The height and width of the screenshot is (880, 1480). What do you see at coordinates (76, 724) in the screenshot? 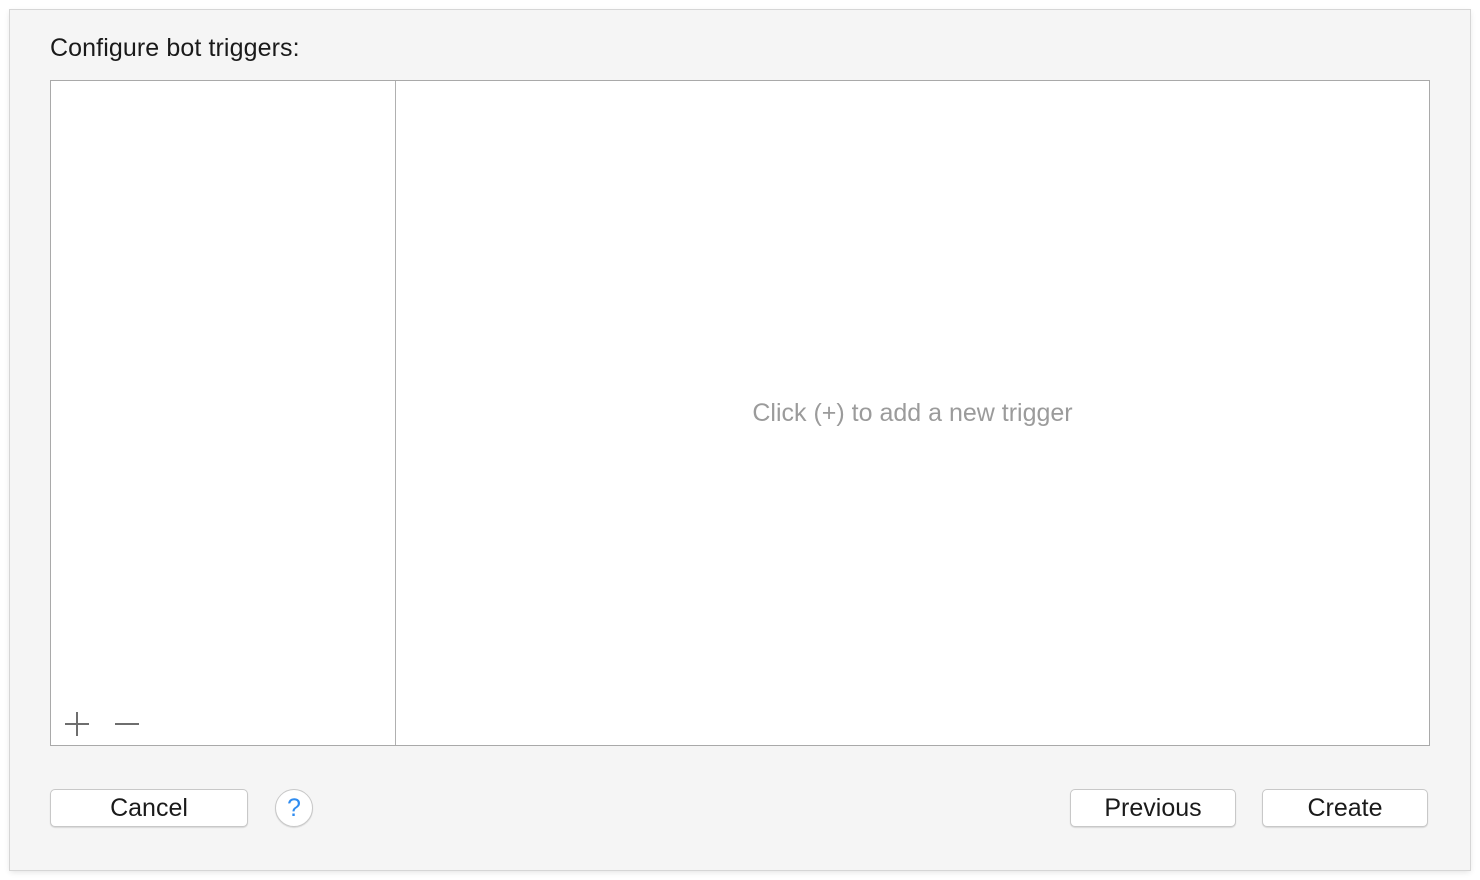
I see `add-trigger-button` at bounding box center [76, 724].